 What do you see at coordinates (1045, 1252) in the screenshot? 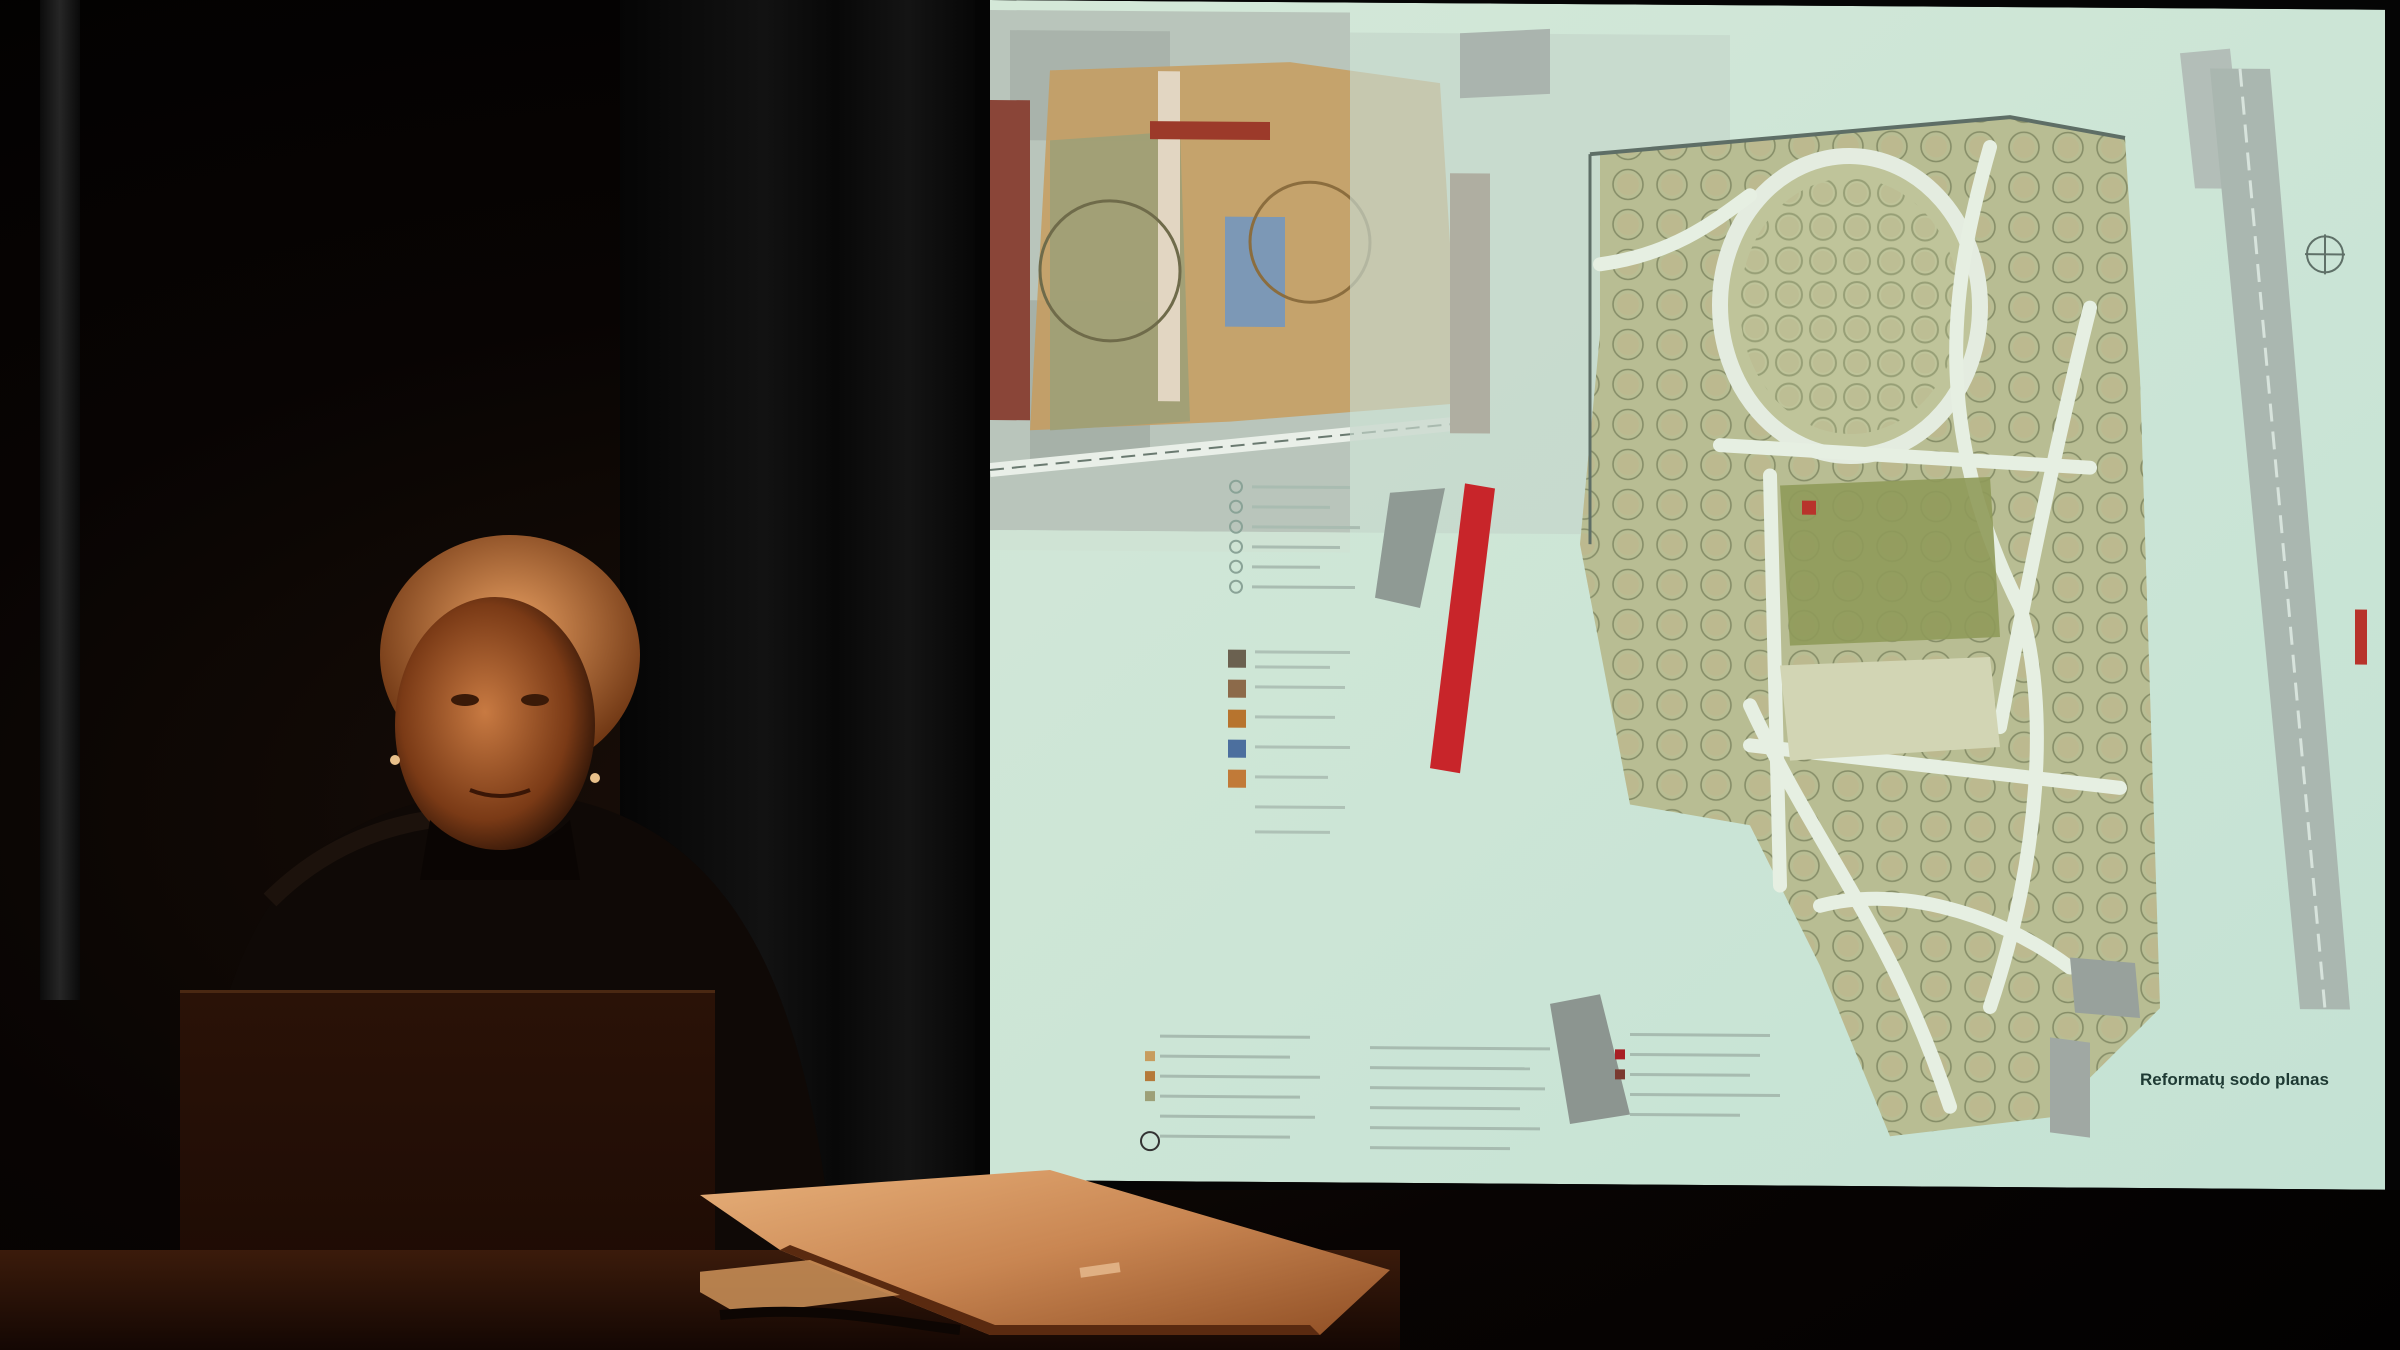
I see `closed-laptop` at bounding box center [1045, 1252].